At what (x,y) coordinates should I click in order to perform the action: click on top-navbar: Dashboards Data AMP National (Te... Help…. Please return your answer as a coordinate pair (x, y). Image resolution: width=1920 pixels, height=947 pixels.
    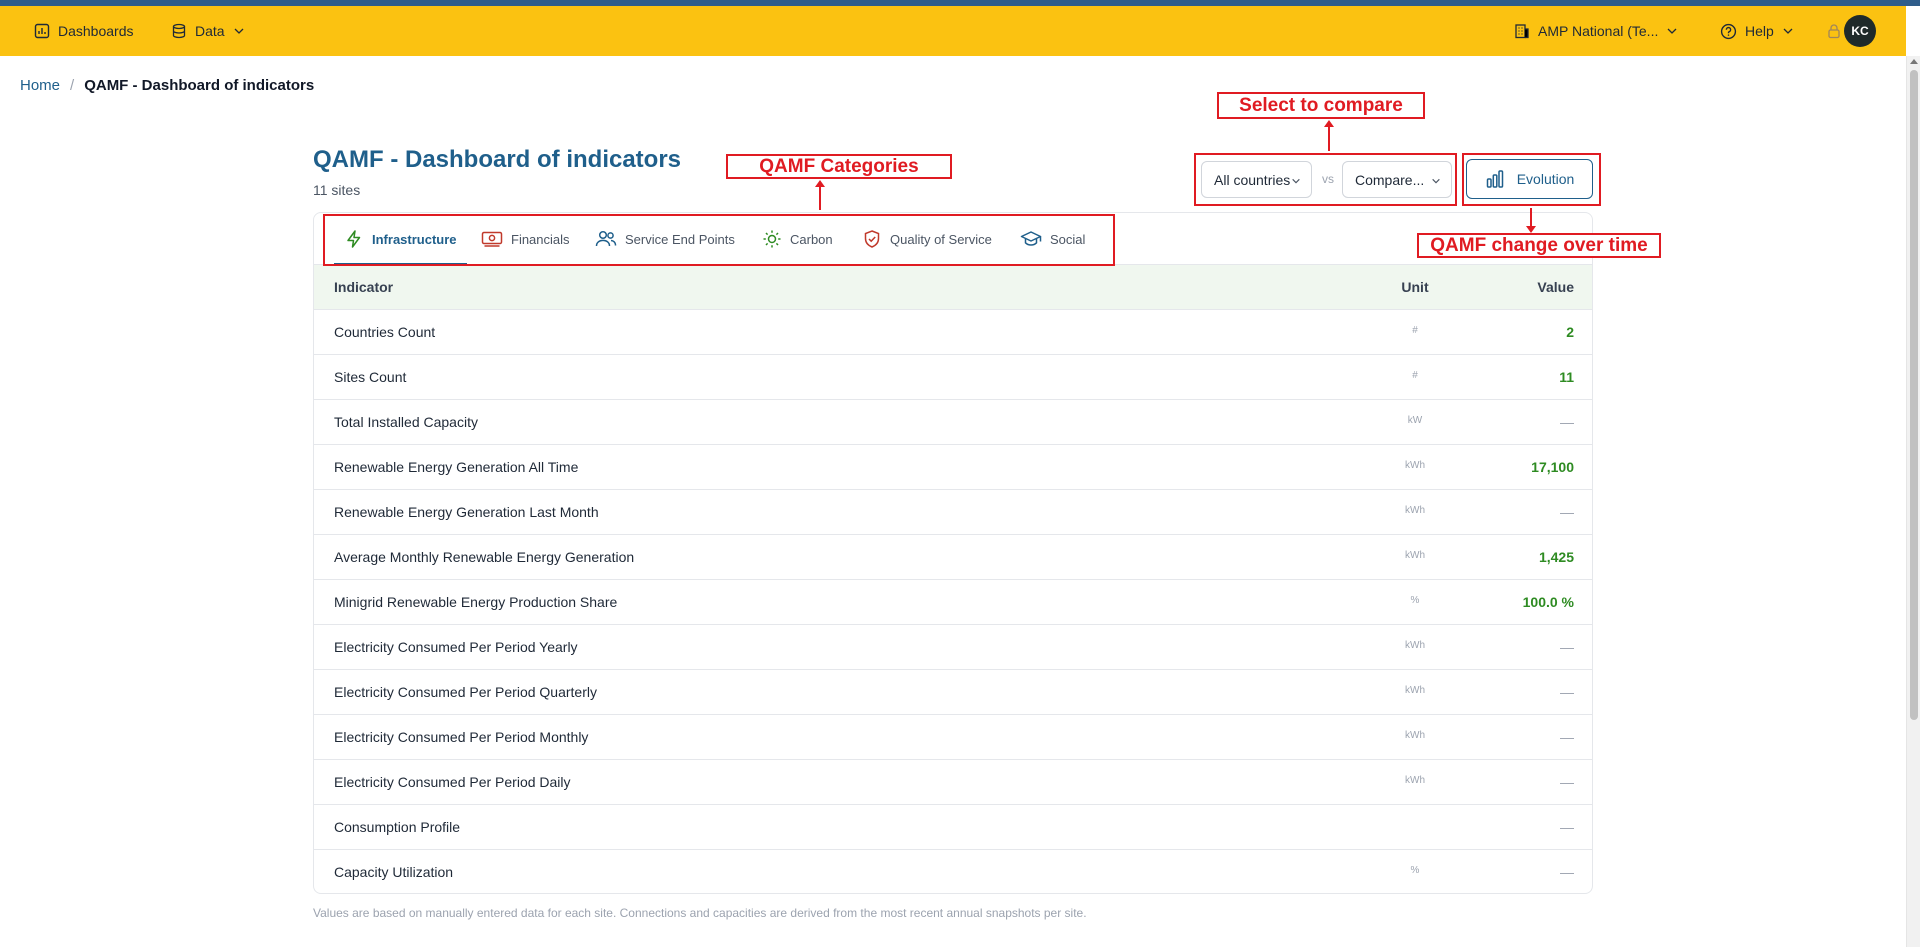
    Looking at the image, I should click on (953, 31).